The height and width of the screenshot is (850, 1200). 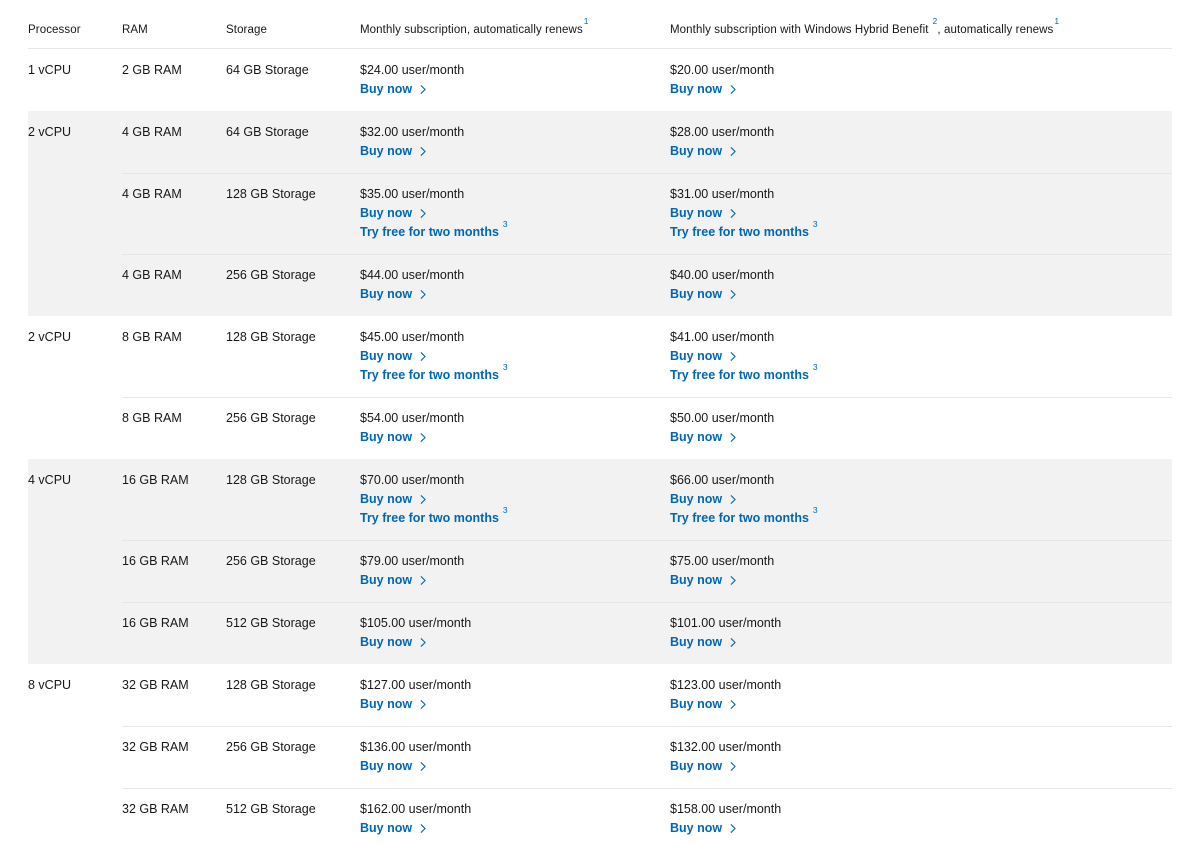 What do you see at coordinates (870, 695) in the screenshot?
I see `price-cell-hybrid: $123.00 user/month Buy now` at bounding box center [870, 695].